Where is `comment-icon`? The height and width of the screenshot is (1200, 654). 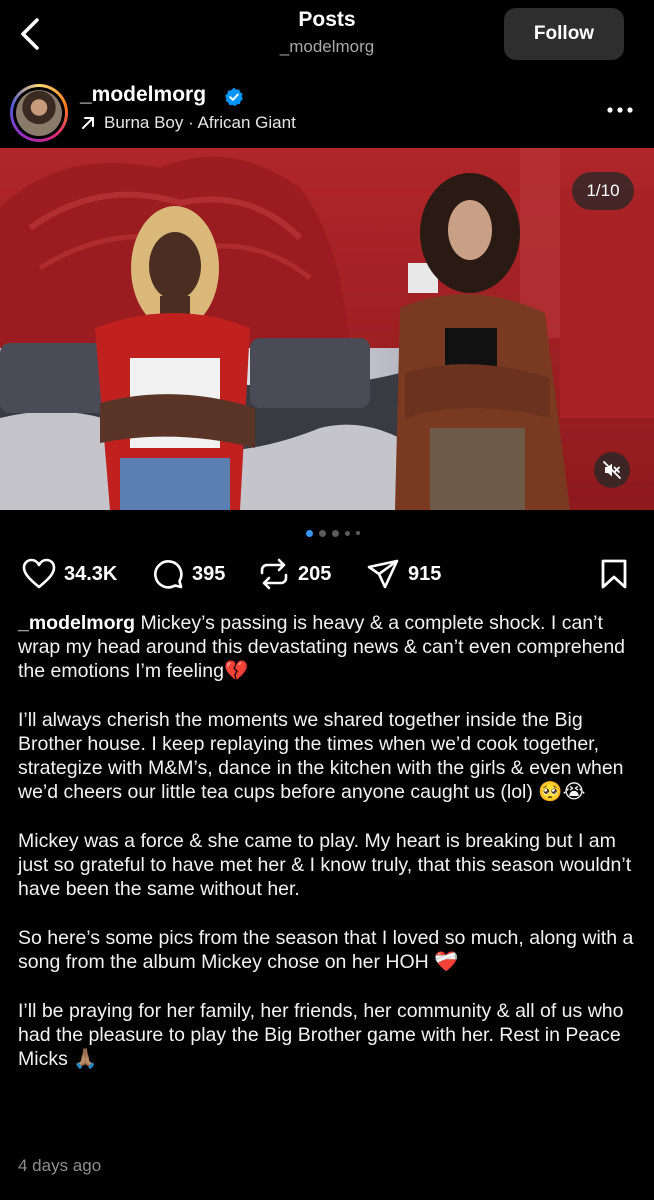
comment-icon is located at coordinates (168, 574).